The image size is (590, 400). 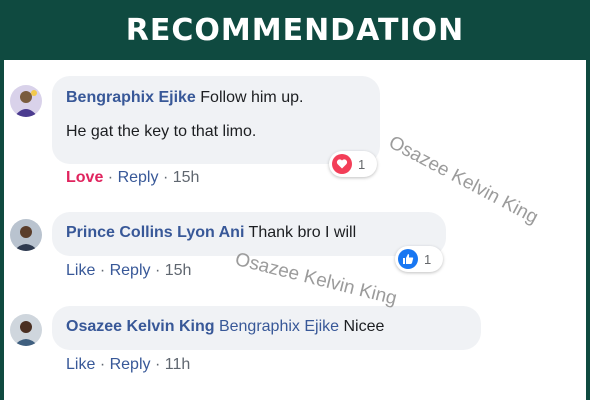 I want to click on comment-actions: Like · Reply · 15h, so click(x=128, y=271).